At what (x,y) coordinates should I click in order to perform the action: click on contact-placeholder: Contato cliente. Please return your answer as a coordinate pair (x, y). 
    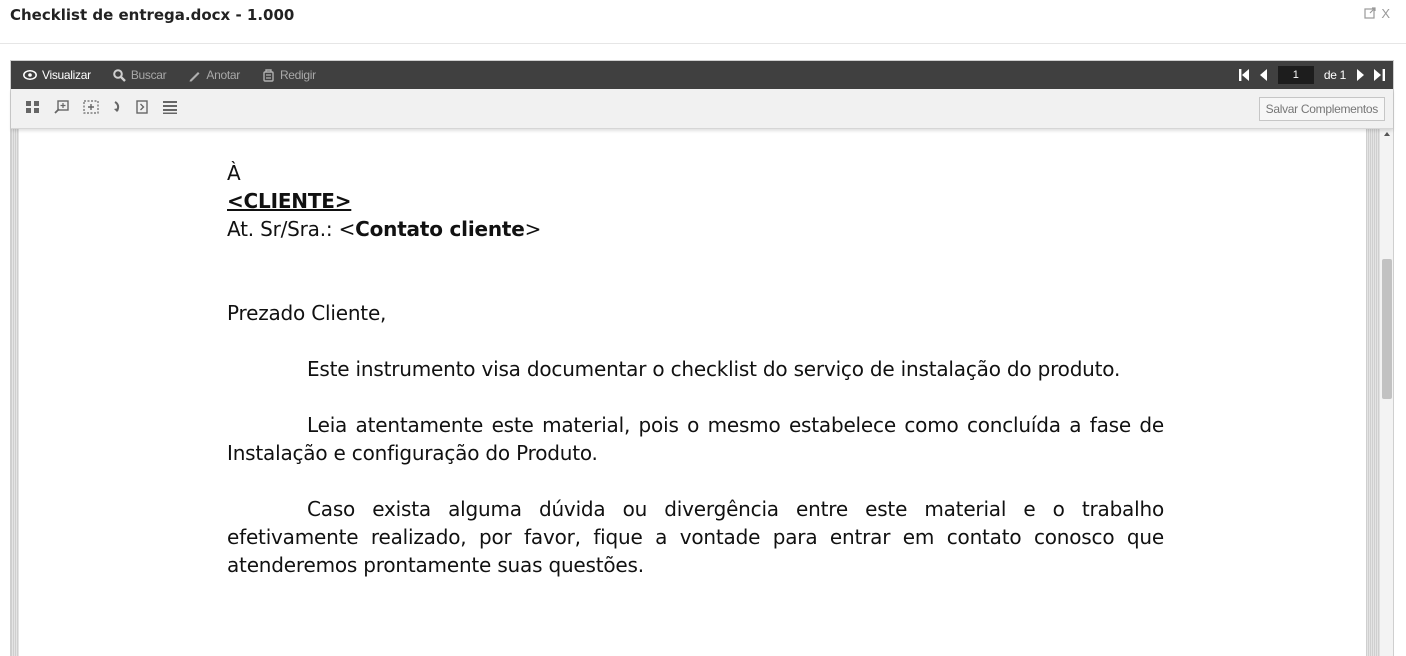
    Looking at the image, I should click on (440, 229).